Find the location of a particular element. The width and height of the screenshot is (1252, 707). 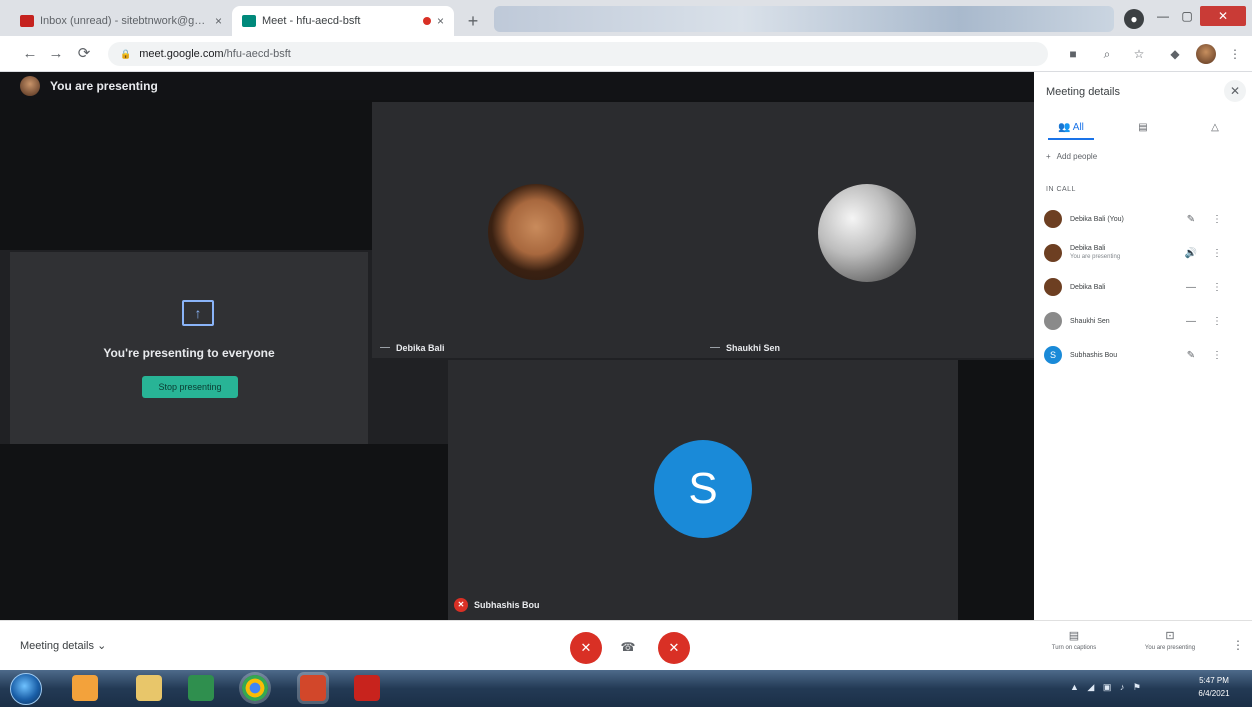

profile-avatar is located at coordinates (1206, 54).